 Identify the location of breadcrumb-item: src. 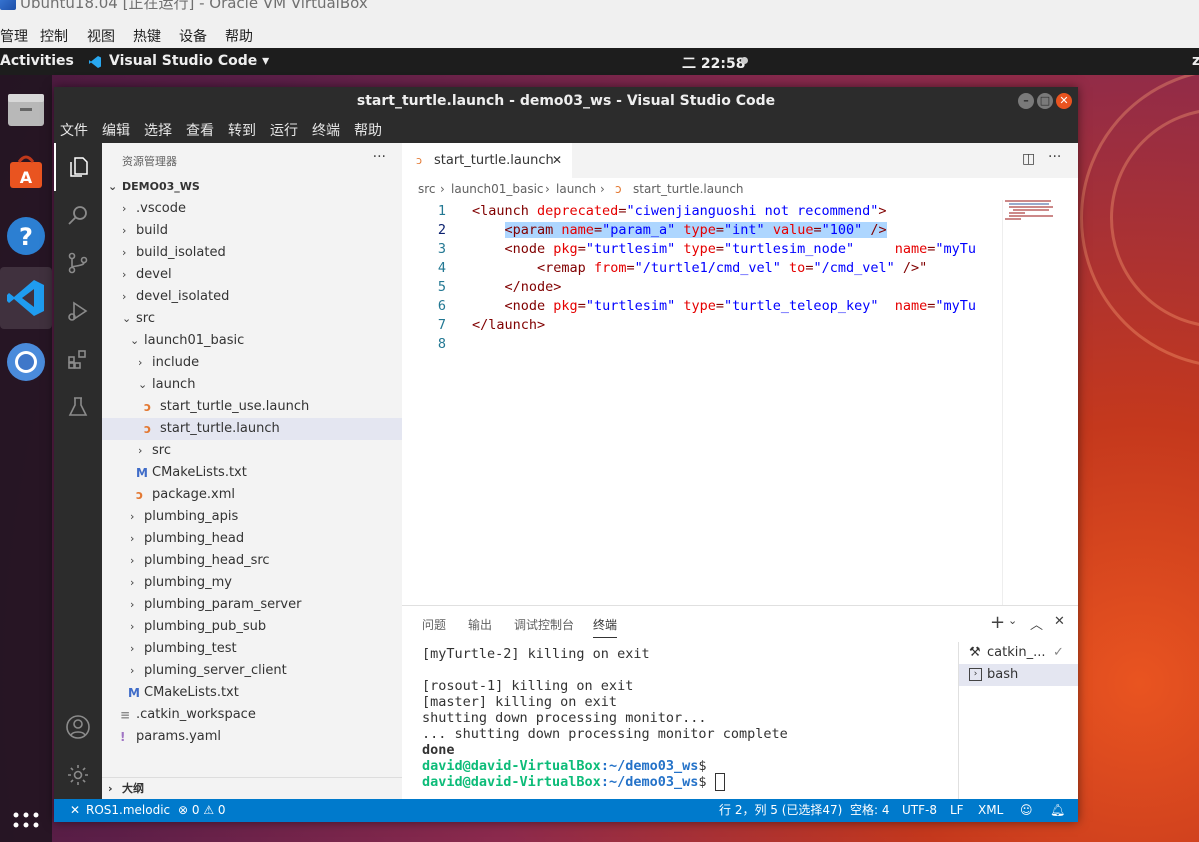
(427, 189).